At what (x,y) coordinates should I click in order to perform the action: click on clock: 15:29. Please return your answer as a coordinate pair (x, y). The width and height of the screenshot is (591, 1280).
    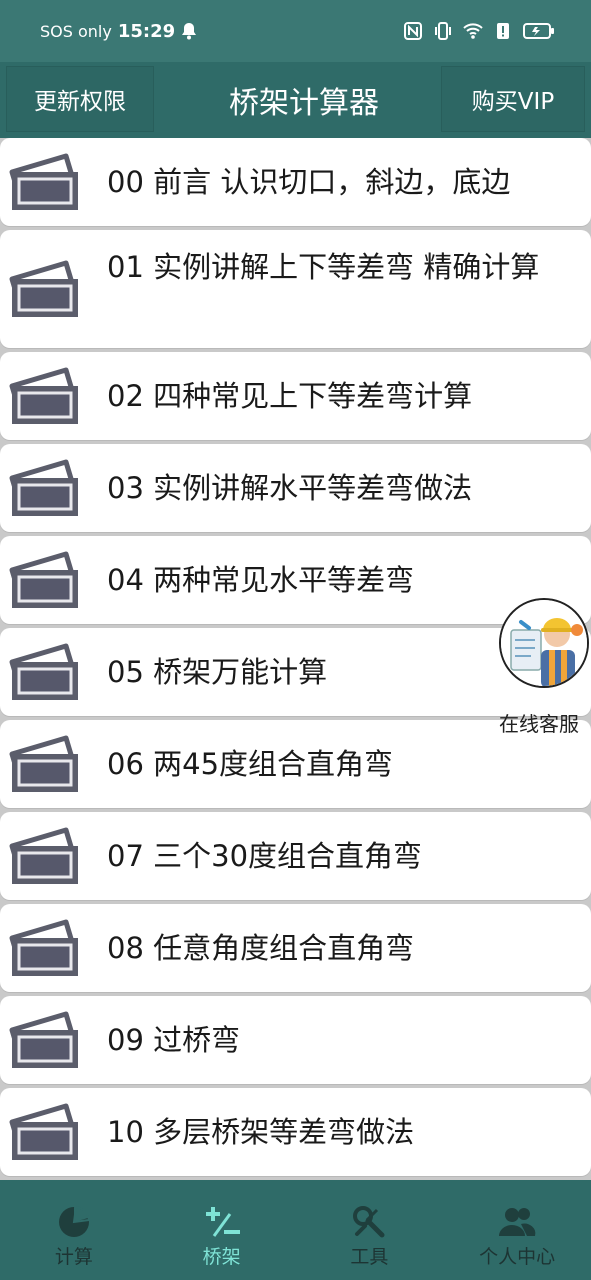
    Looking at the image, I should click on (146, 31).